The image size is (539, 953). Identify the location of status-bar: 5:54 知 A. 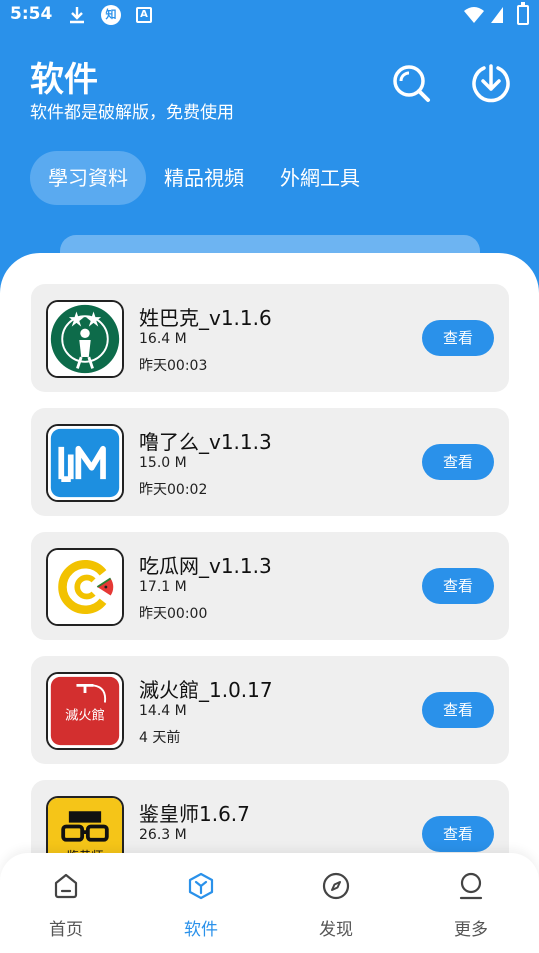
(269, 15).